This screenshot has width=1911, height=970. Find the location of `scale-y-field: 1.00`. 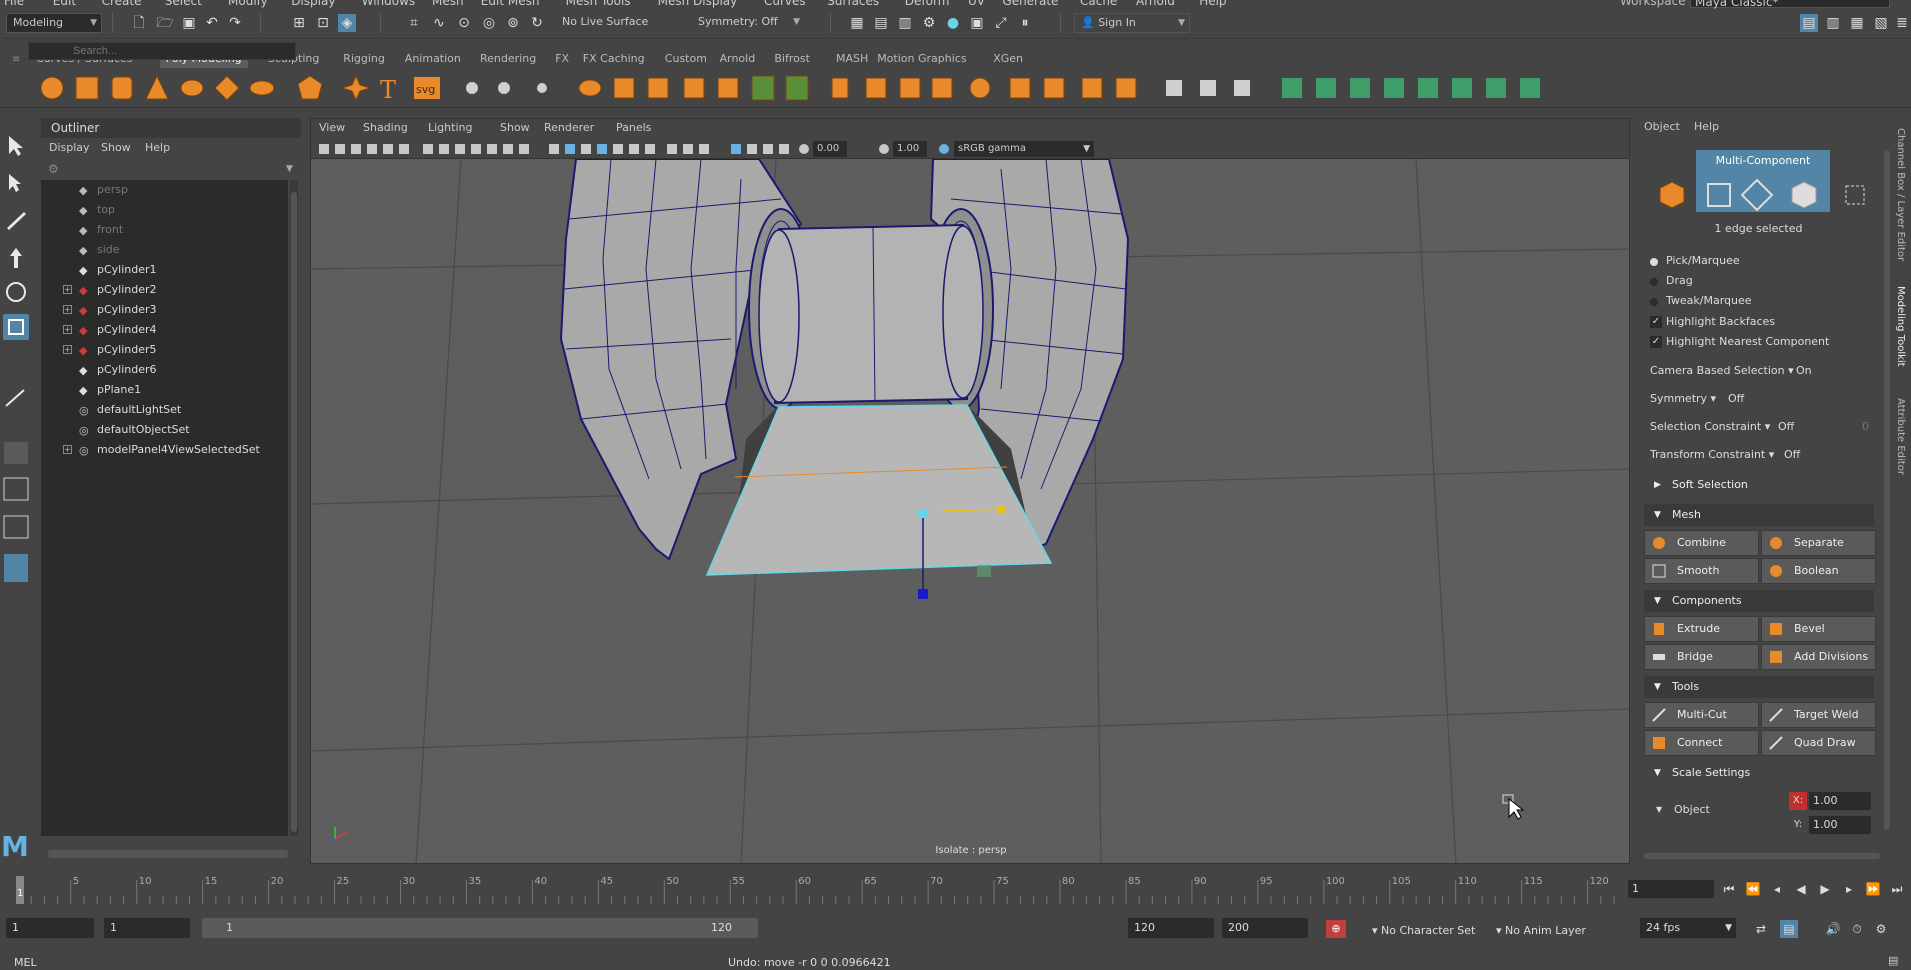

scale-y-field: 1.00 is located at coordinates (1840, 825).